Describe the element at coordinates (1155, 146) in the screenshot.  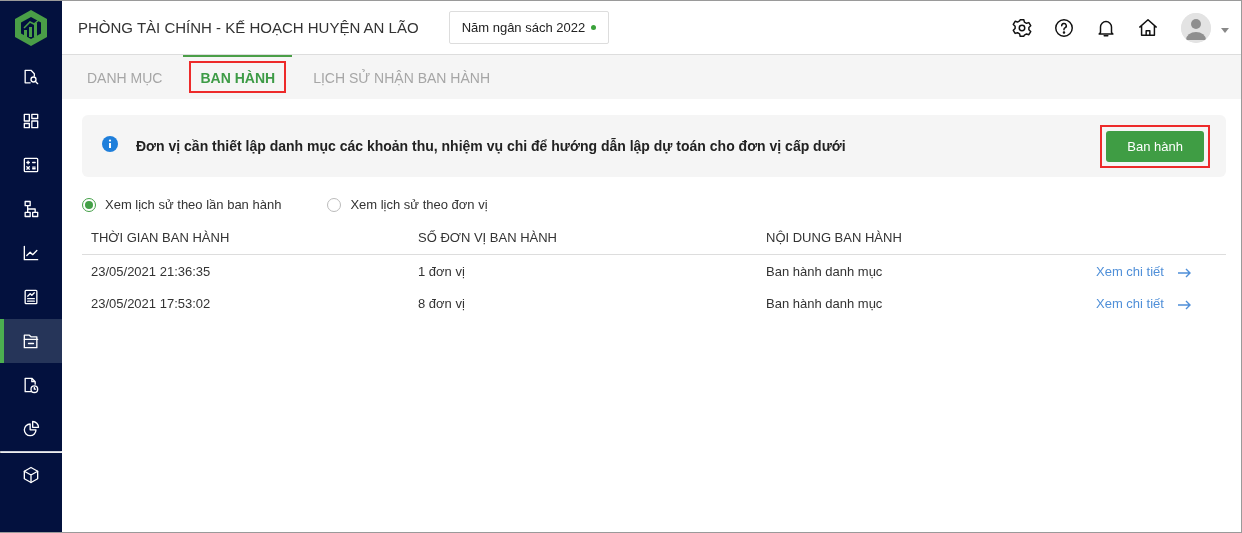
I see `publish-button: Ban hành` at that location.